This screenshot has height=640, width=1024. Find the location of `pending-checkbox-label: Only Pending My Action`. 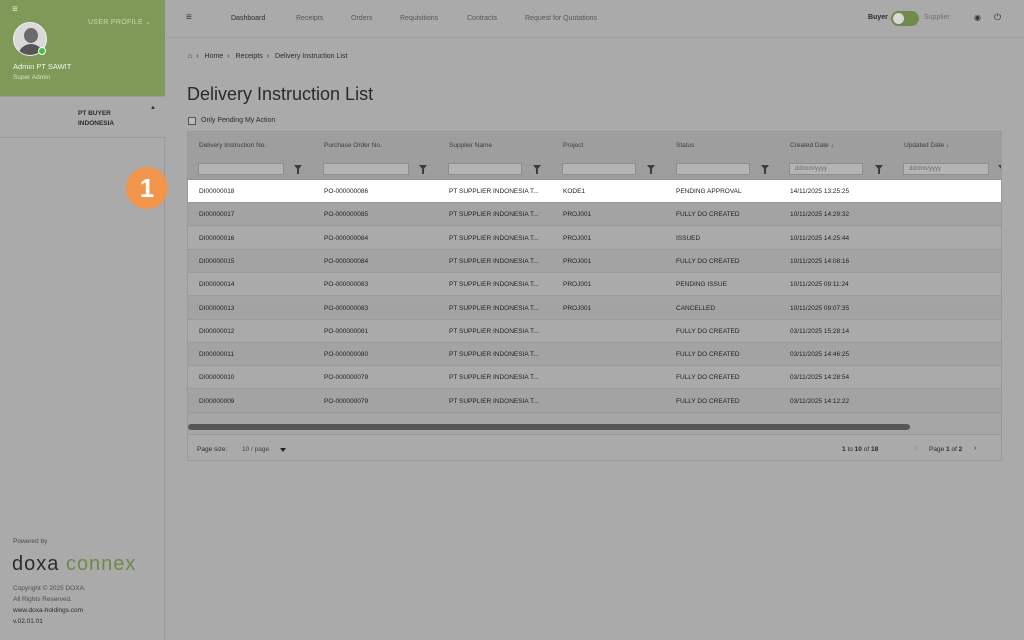

pending-checkbox-label: Only Pending My Action is located at coordinates (238, 120).